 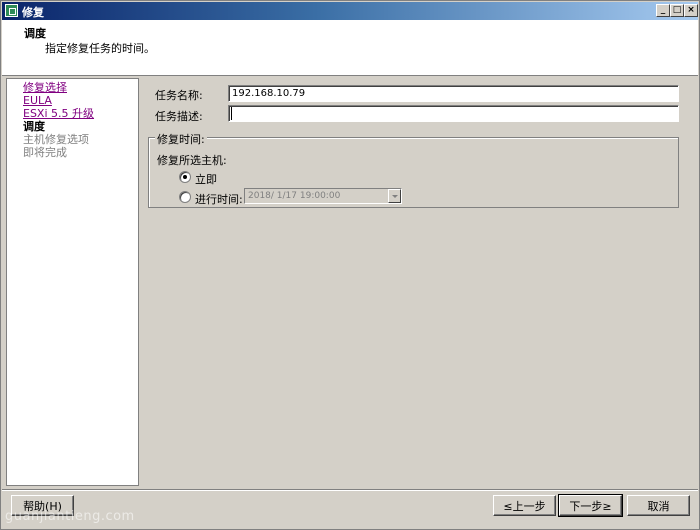 I want to click on nav-item-eula: EULA, so click(x=37, y=100).